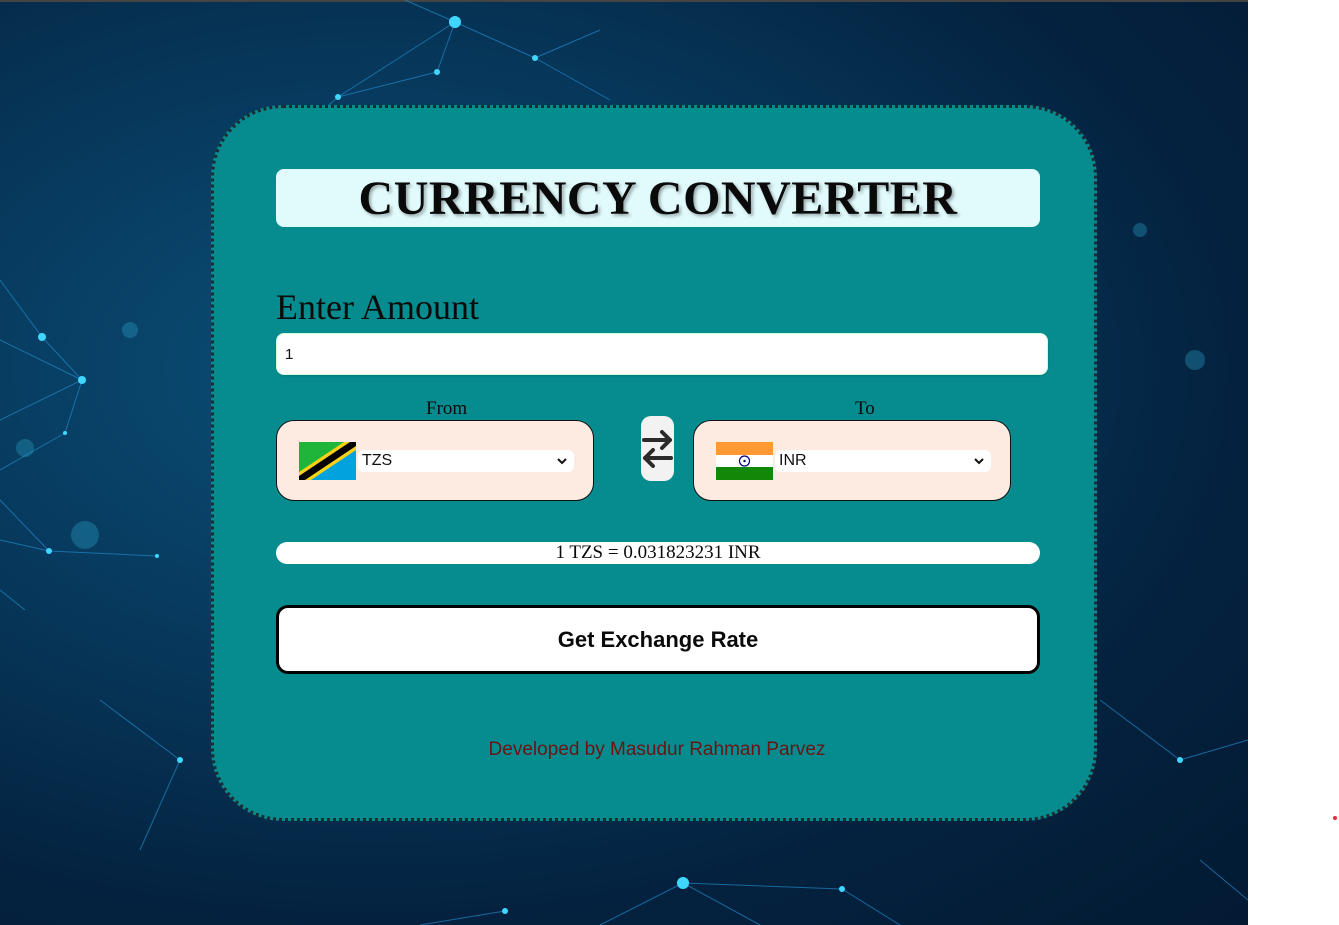 The height and width of the screenshot is (925, 1339). Describe the element at coordinates (447, 408) in the screenshot. I see `from-label: From` at that location.